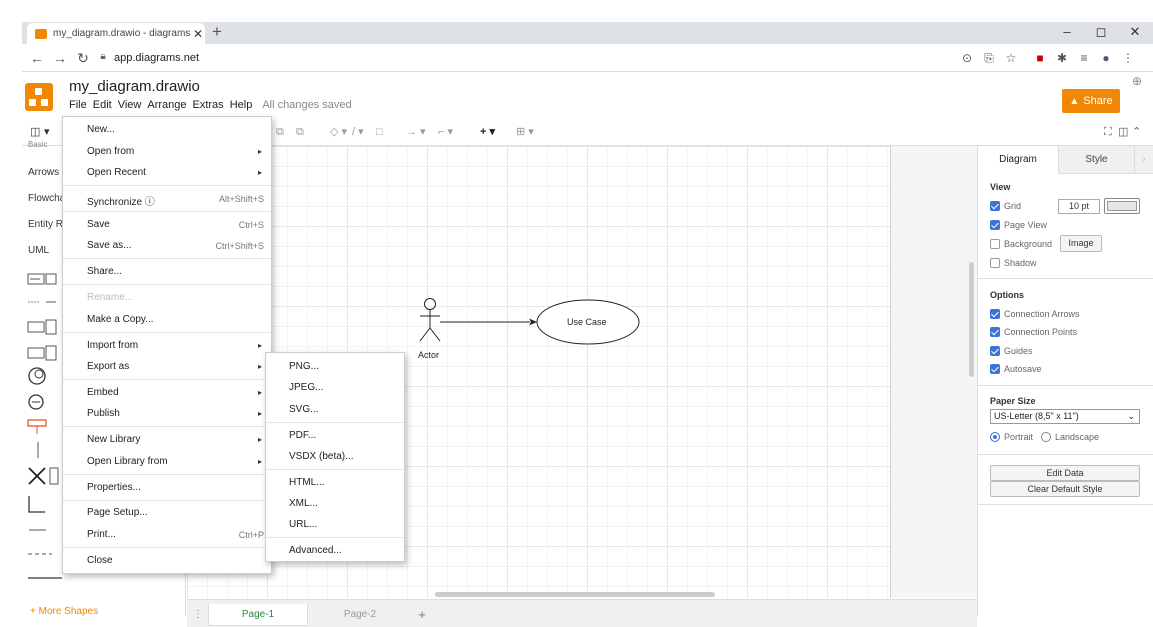 This screenshot has width=1153, height=627. I want to click on association-connector, so click(488, 322).